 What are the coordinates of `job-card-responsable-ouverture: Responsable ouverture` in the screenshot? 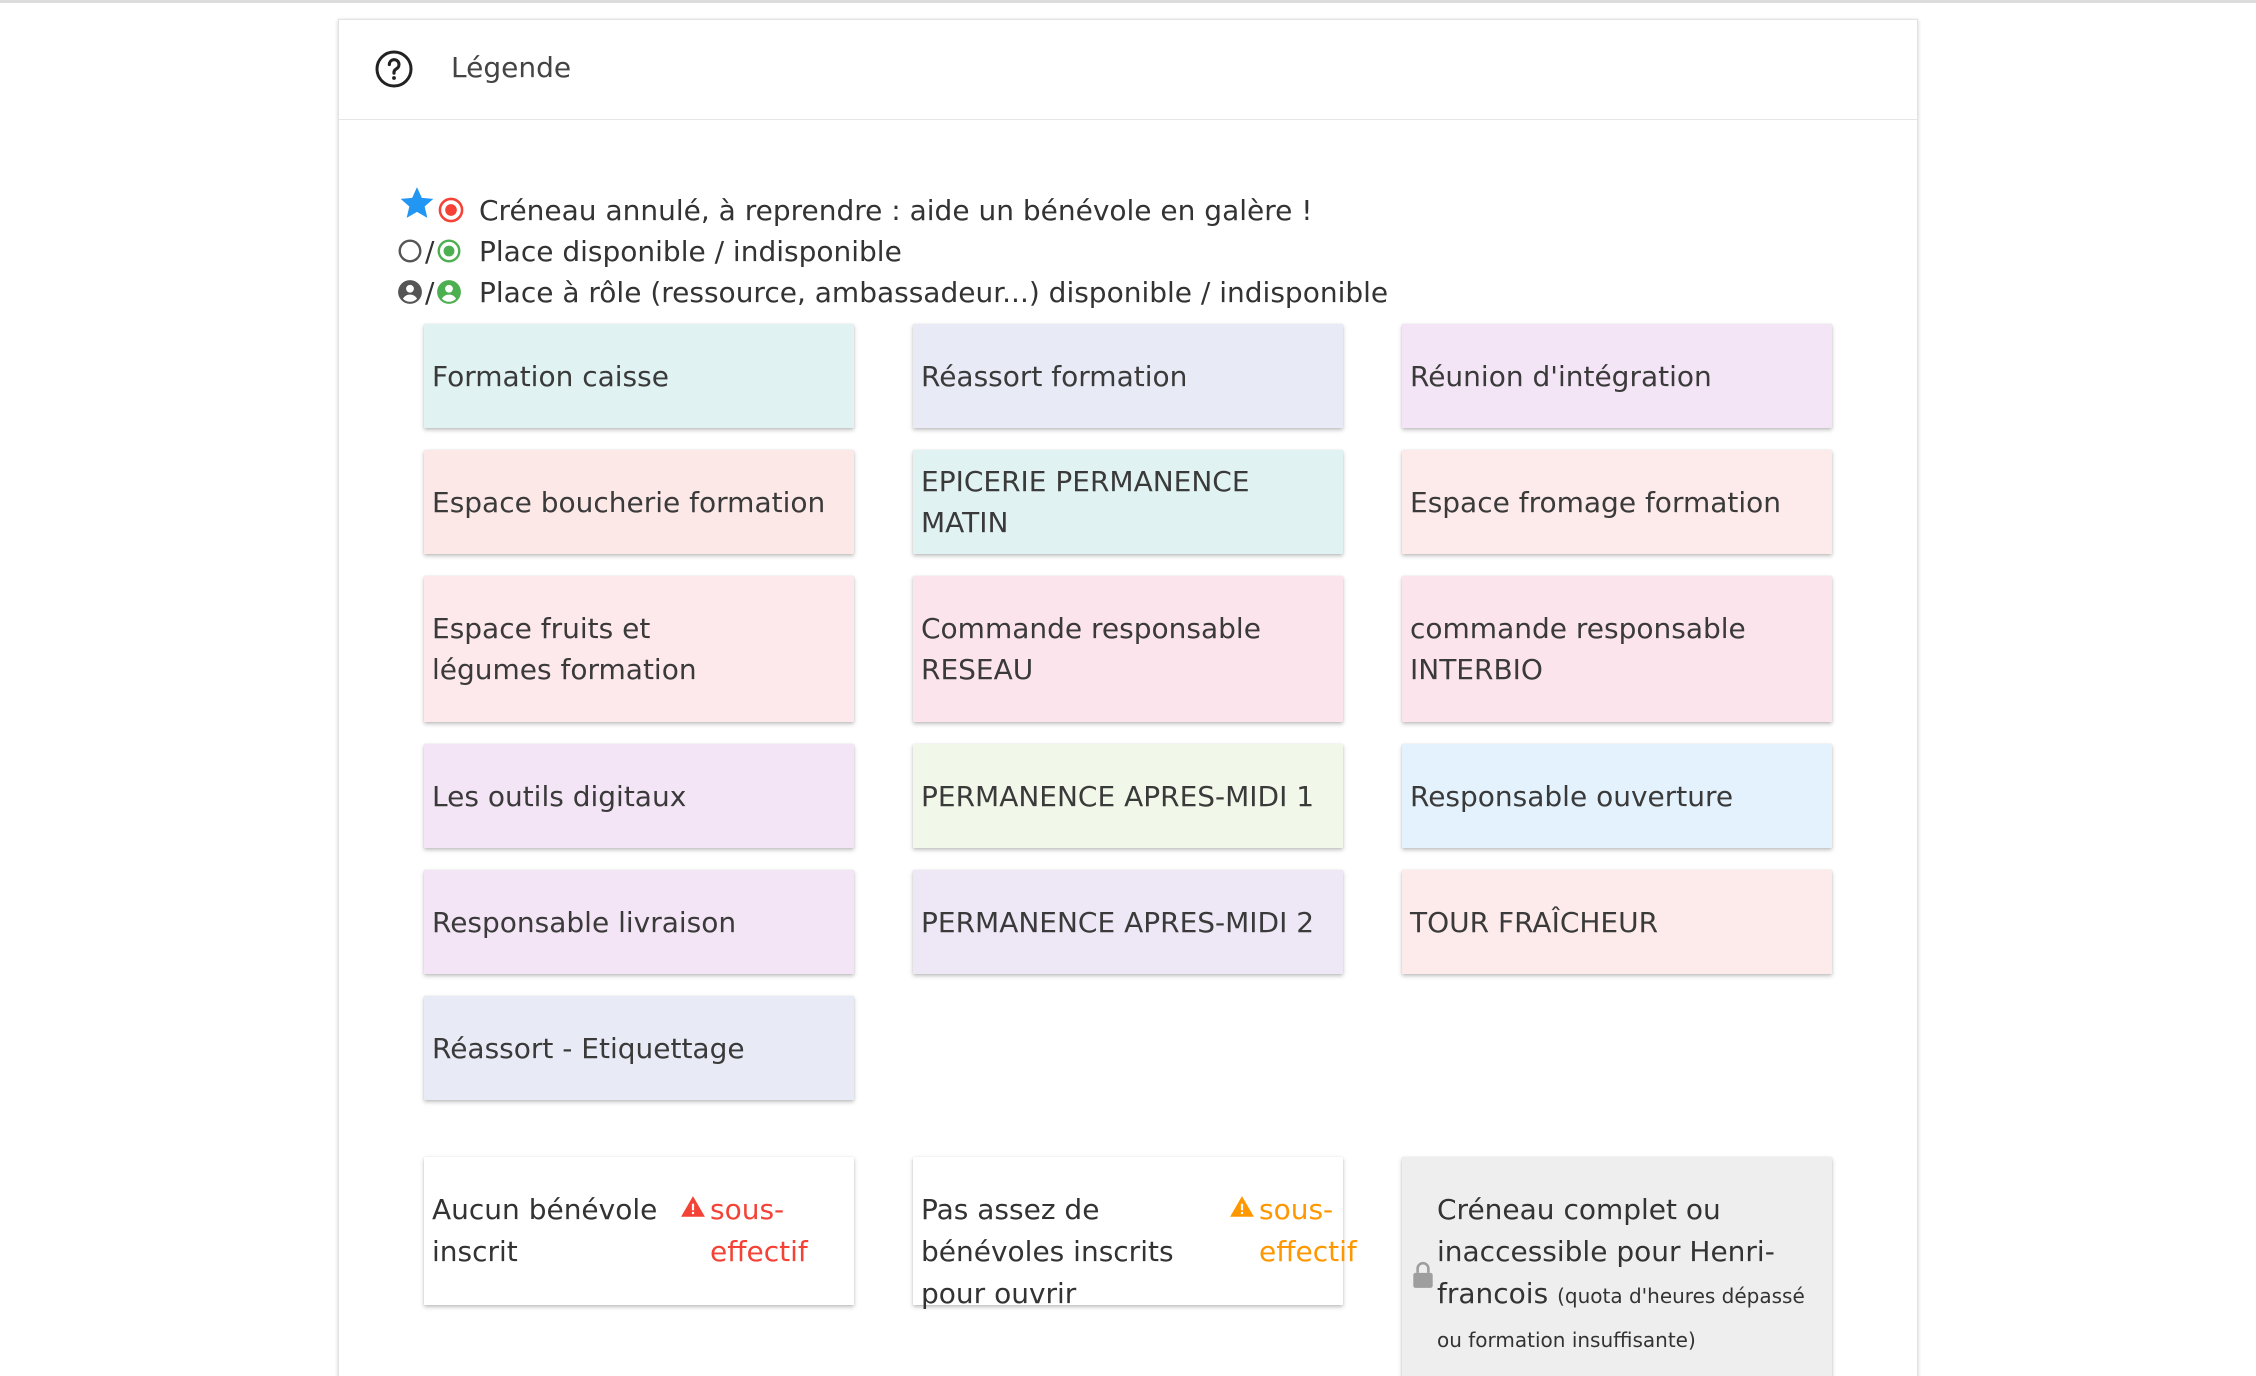 It's located at (1617, 796).